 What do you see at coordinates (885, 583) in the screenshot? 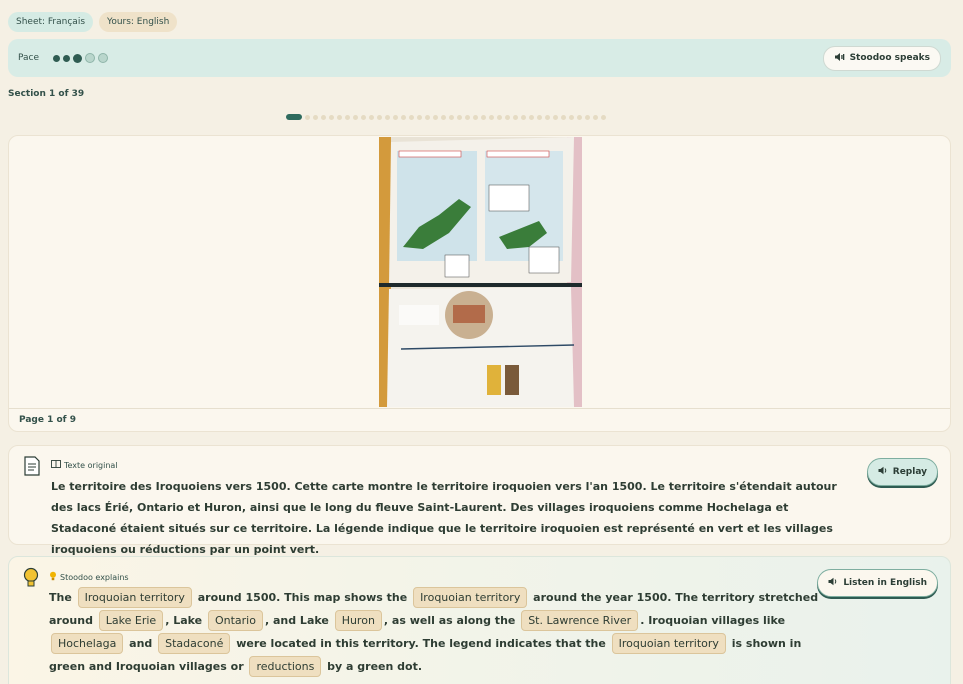
I see `listen-in-english-label: Listen in English` at bounding box center [885, 583].